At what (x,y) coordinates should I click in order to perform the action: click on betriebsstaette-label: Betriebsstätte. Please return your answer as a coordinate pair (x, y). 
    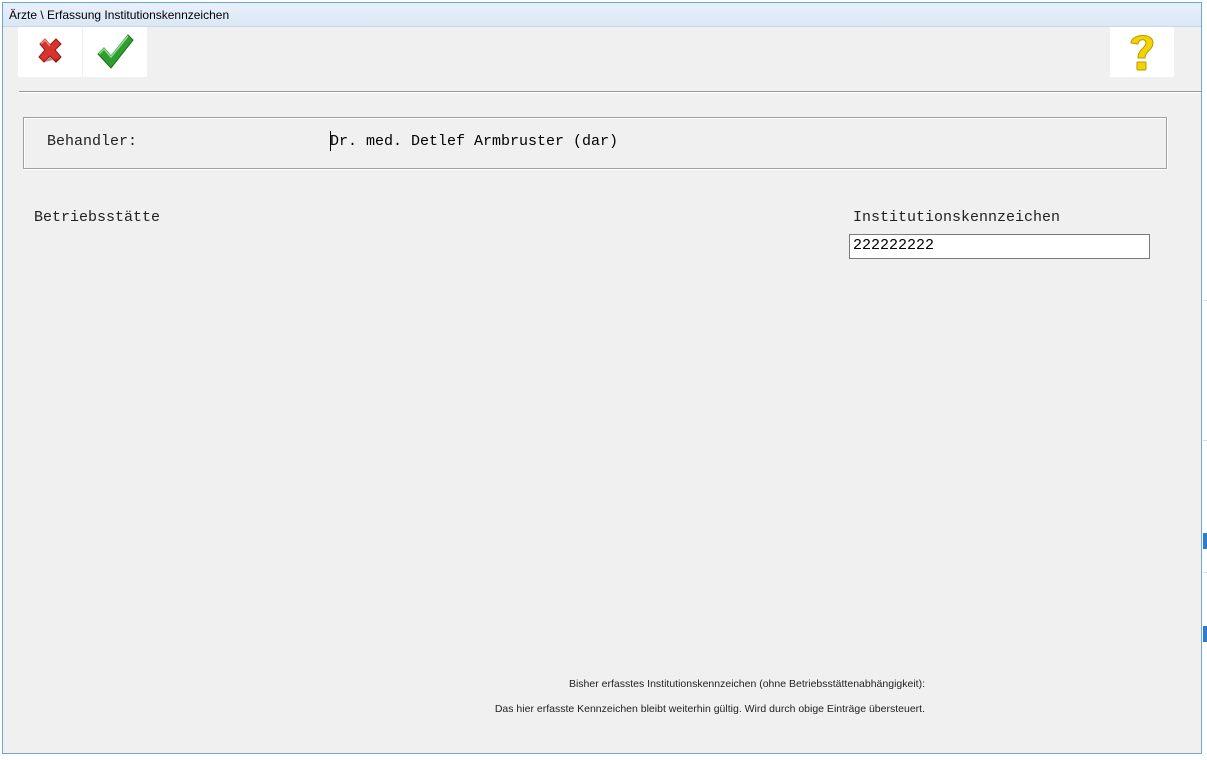
    Looking at the image, I should click on (97, 217).